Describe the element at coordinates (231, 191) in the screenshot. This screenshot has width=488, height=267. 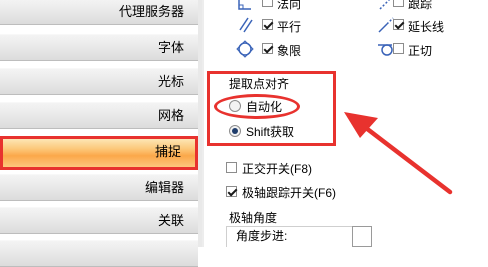
I see `polar-tracking-checkbox` at that location.